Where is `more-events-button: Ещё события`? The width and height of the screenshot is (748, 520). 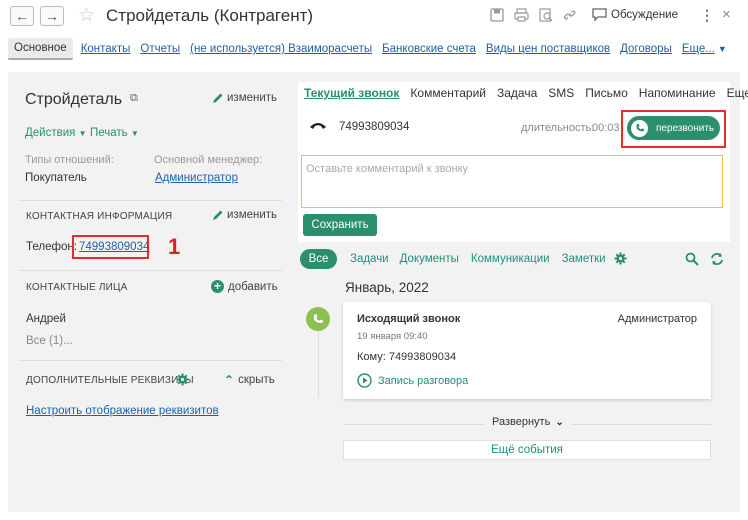 more-events-button: Ещё события is located at coordinates (527, 450).